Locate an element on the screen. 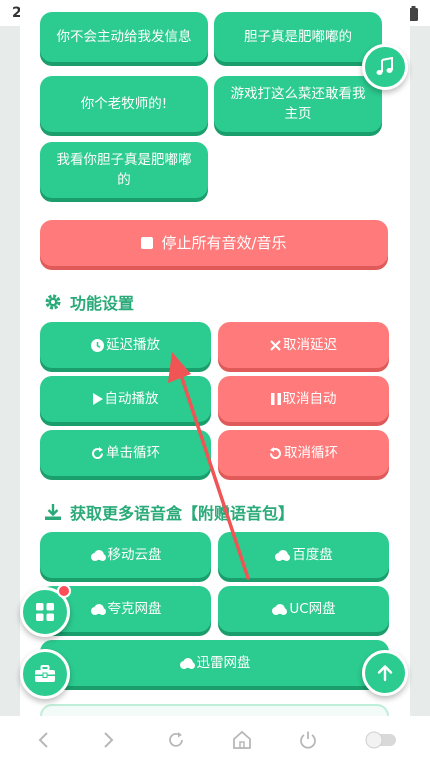 Image resolution: width=430 pixels, height=764 pixels. single-loop-button: 单击循环 is located at coordinates (125, 453).